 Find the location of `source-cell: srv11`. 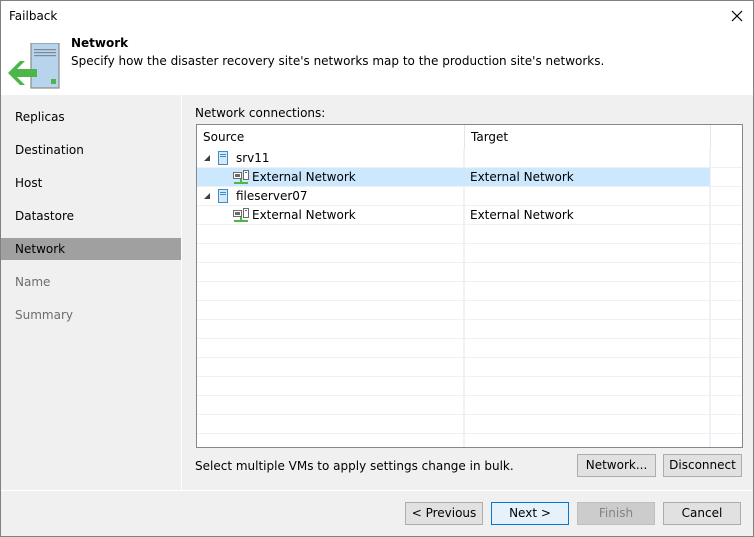

source-cell: srv11 is located at coordinates (237, 158).